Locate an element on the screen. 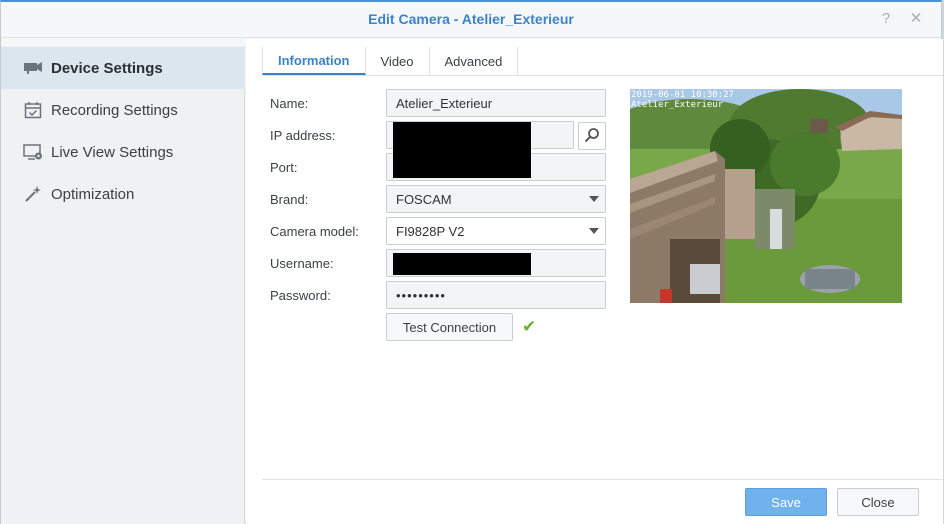  search-camera-button is located at coordinates (592, 136).